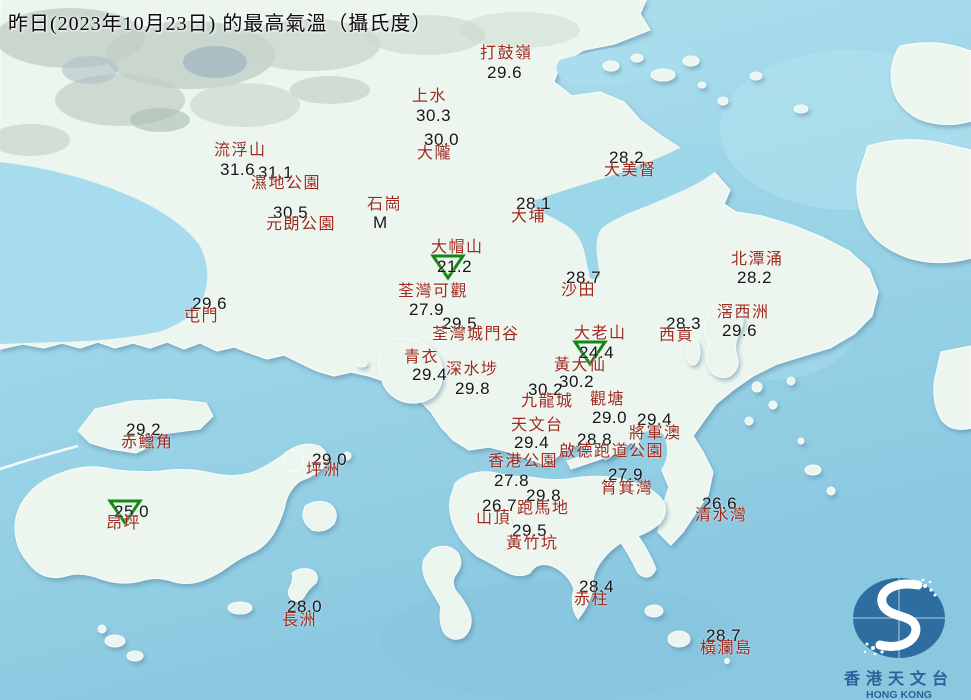 The image size is (971, 700). I want to click on station-value: 29.8, so click(473, 388).